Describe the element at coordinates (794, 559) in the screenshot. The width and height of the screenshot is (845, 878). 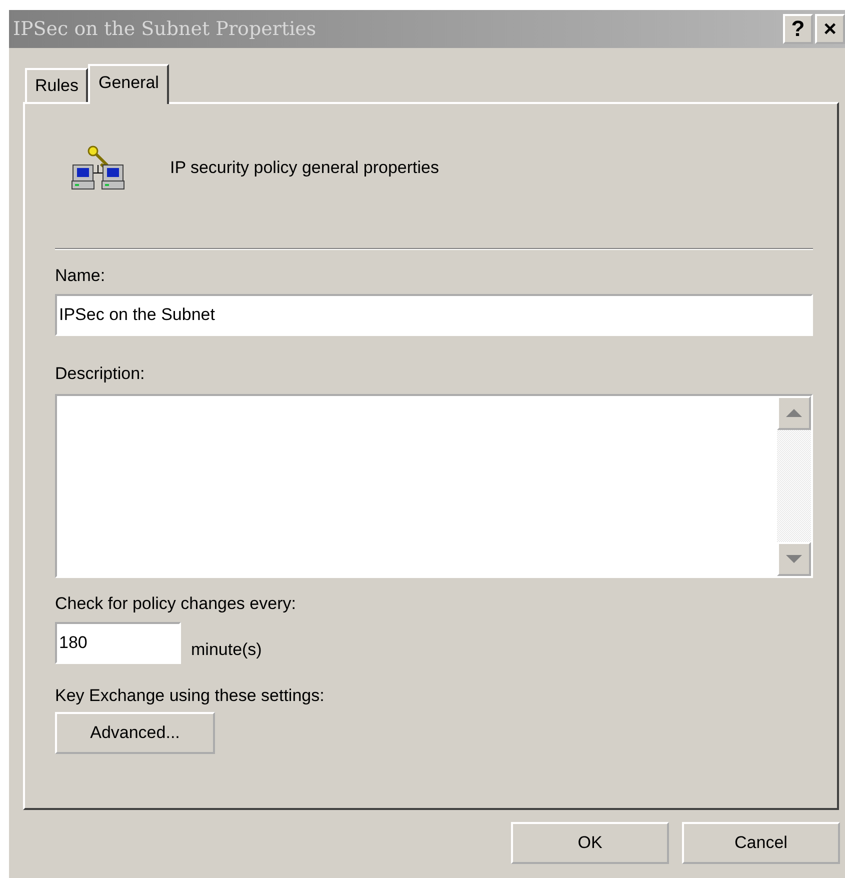
I see `down-arrow-icon` at that location.